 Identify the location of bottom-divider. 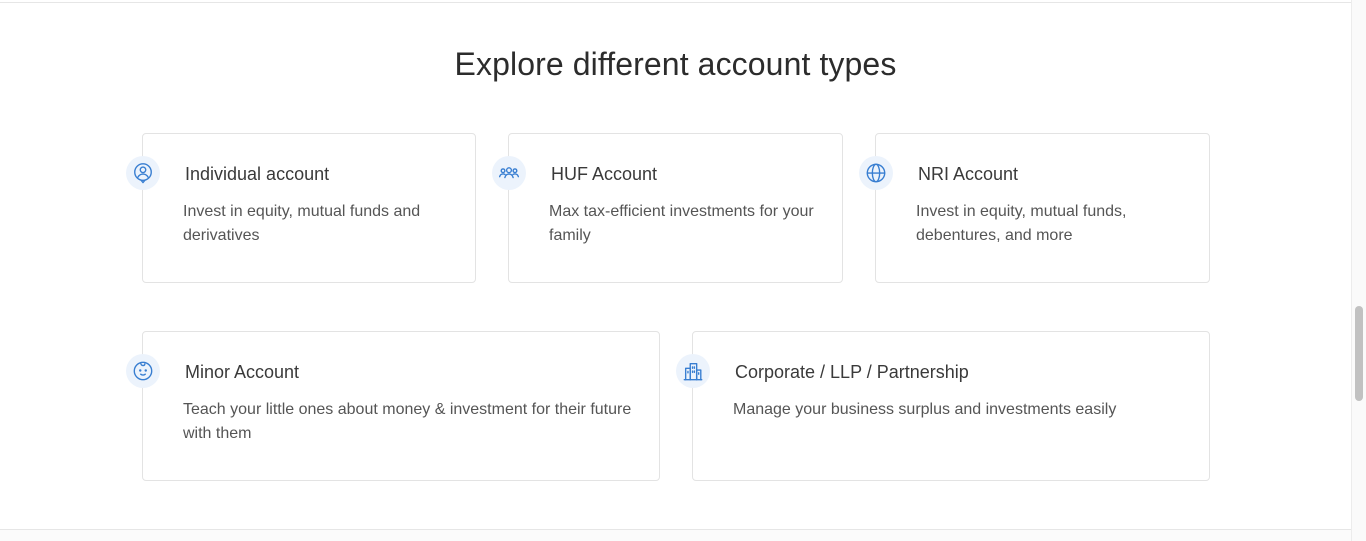
(675, 535).